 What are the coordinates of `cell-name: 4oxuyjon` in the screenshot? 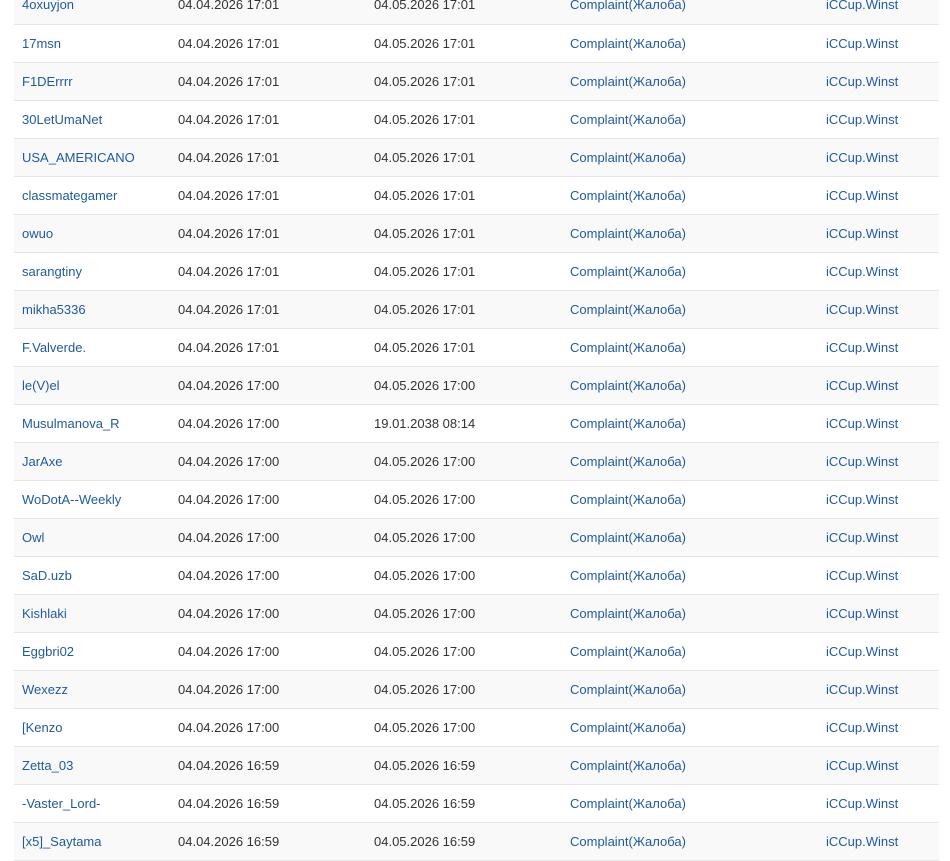 It's located at (92, 12).